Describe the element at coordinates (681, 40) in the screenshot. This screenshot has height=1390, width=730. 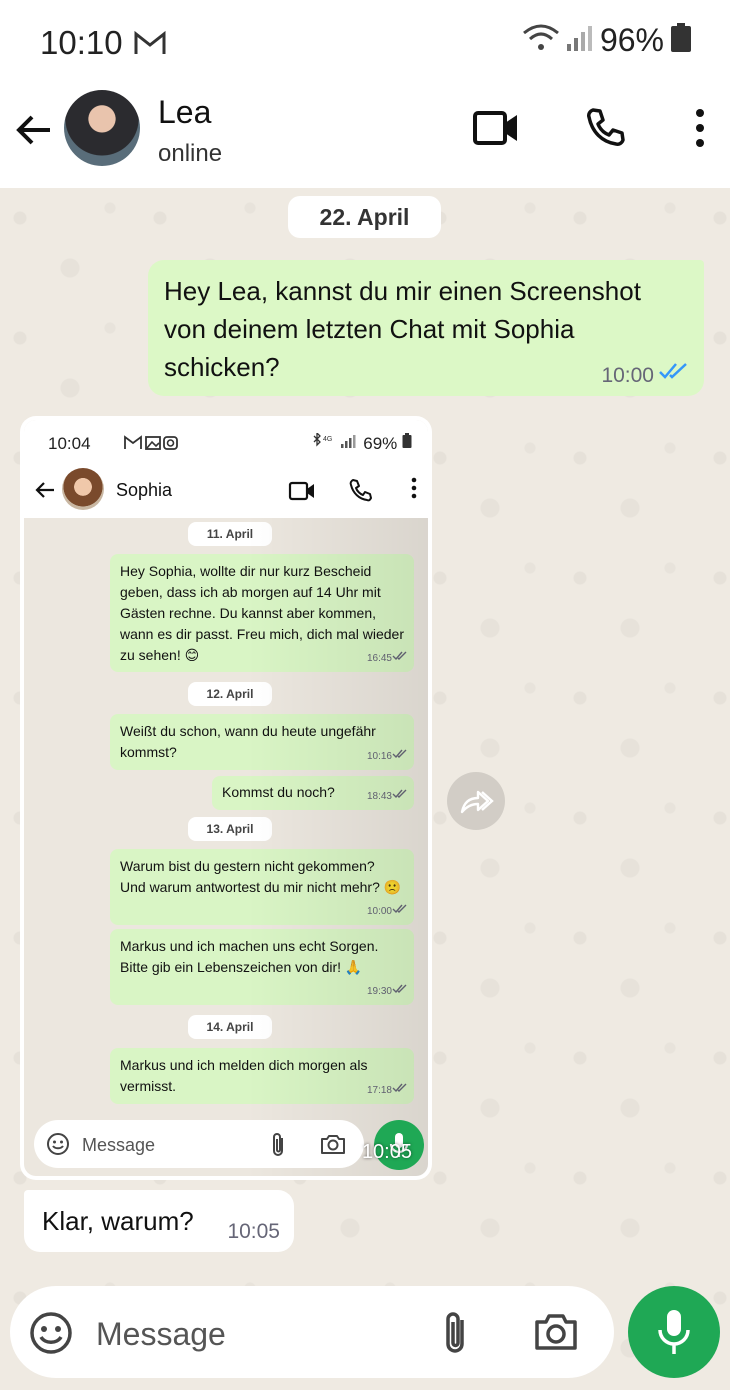
I see `battery-icon` at that location.